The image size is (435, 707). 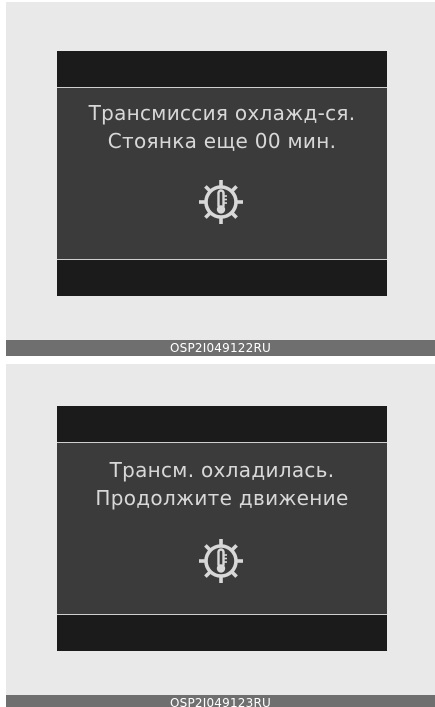 I want to click on status-message-line-1: Трансм. охладилась., so click(x=222, y=470).